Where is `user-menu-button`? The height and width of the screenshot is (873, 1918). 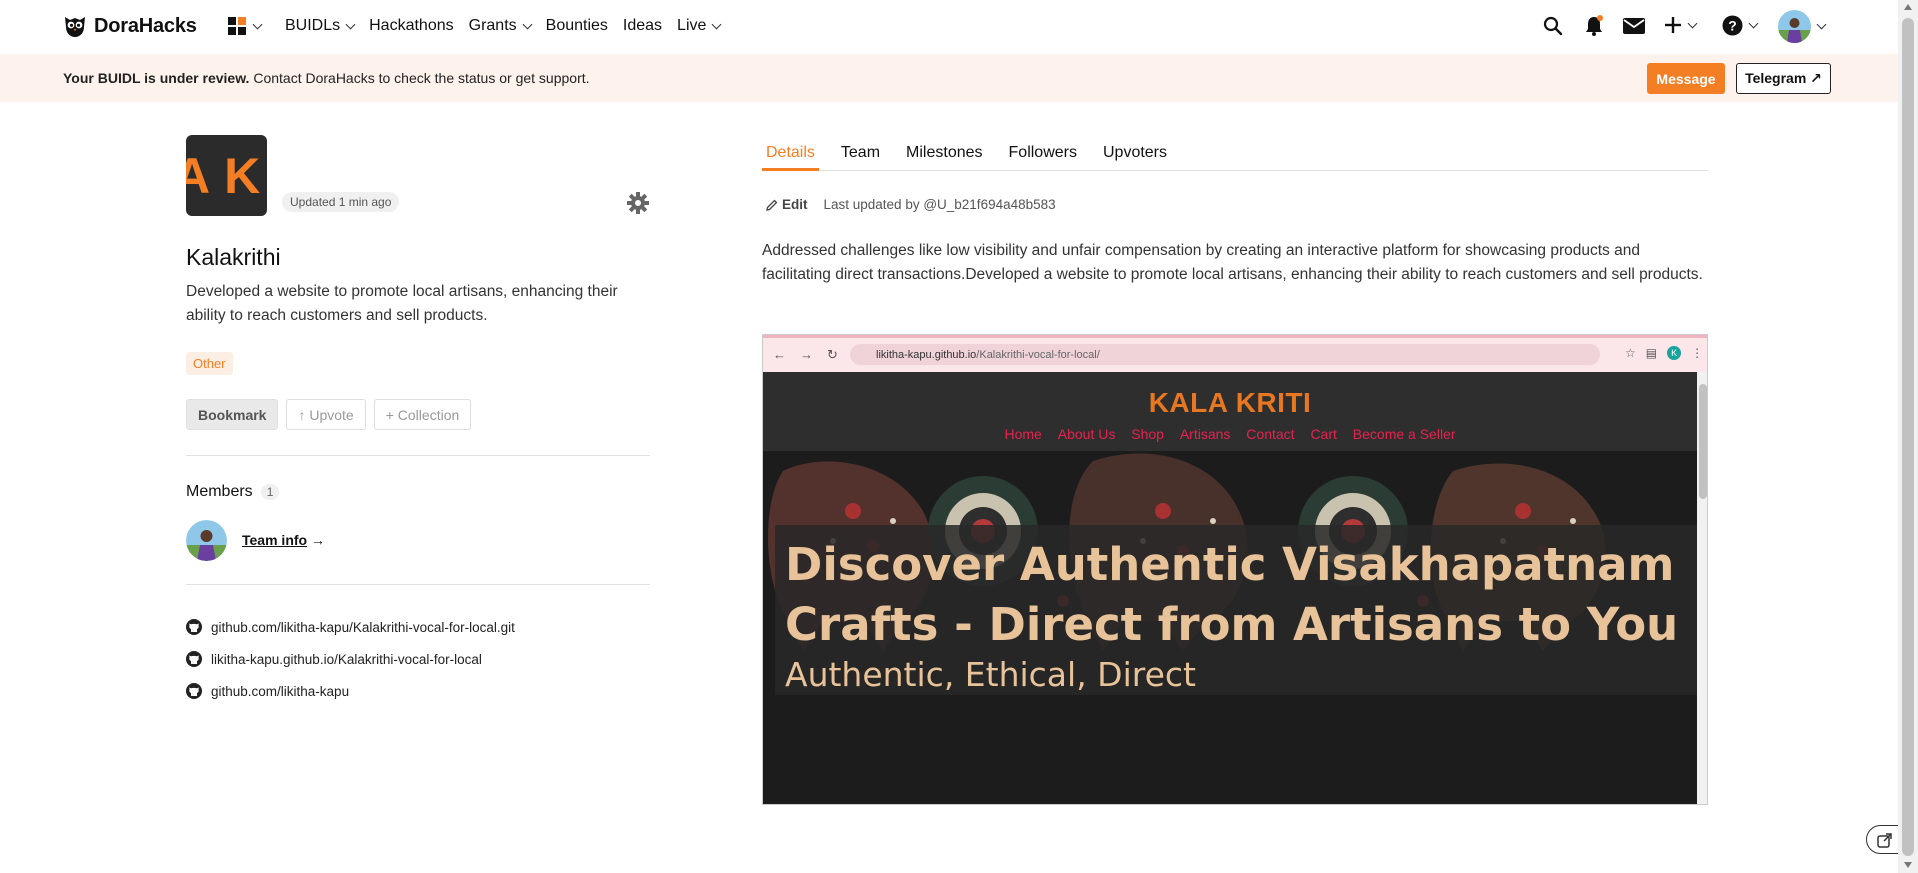 user-menu-button is located at coordinates (1802, 26).